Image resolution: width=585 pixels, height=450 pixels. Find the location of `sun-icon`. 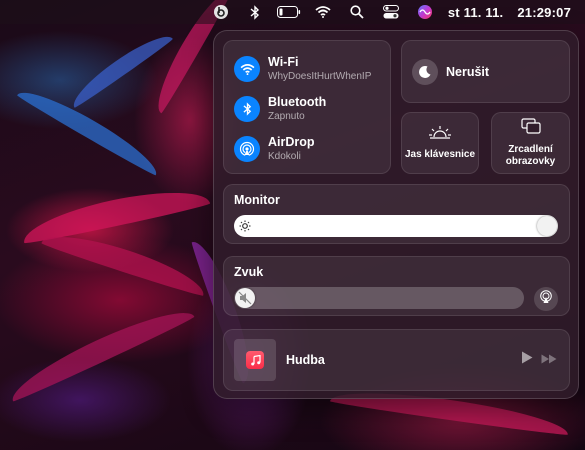

sun-icon is located at coordinates (245, 226).